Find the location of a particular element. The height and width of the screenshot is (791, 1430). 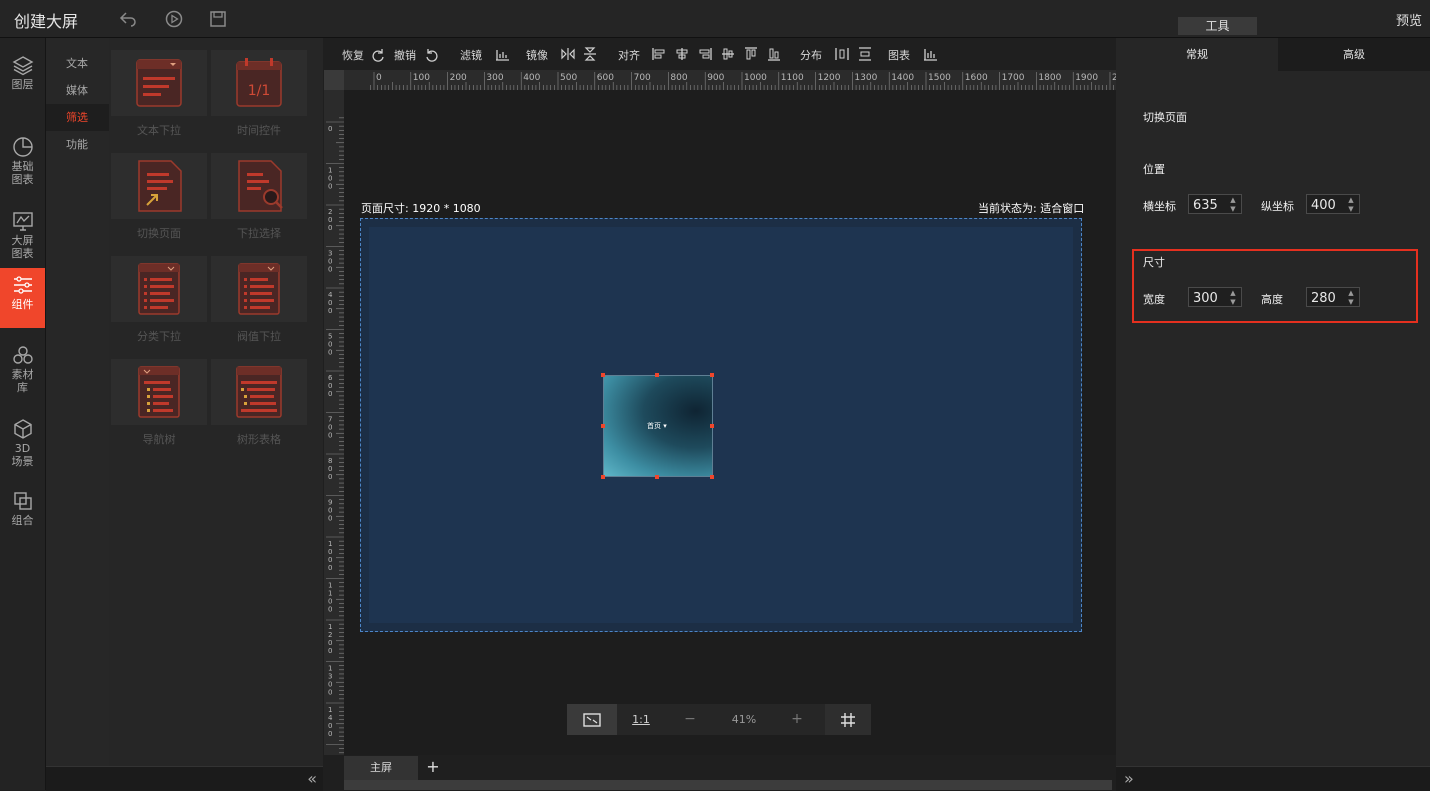

height-label: 高度 is located at coordinates (1272, 299).